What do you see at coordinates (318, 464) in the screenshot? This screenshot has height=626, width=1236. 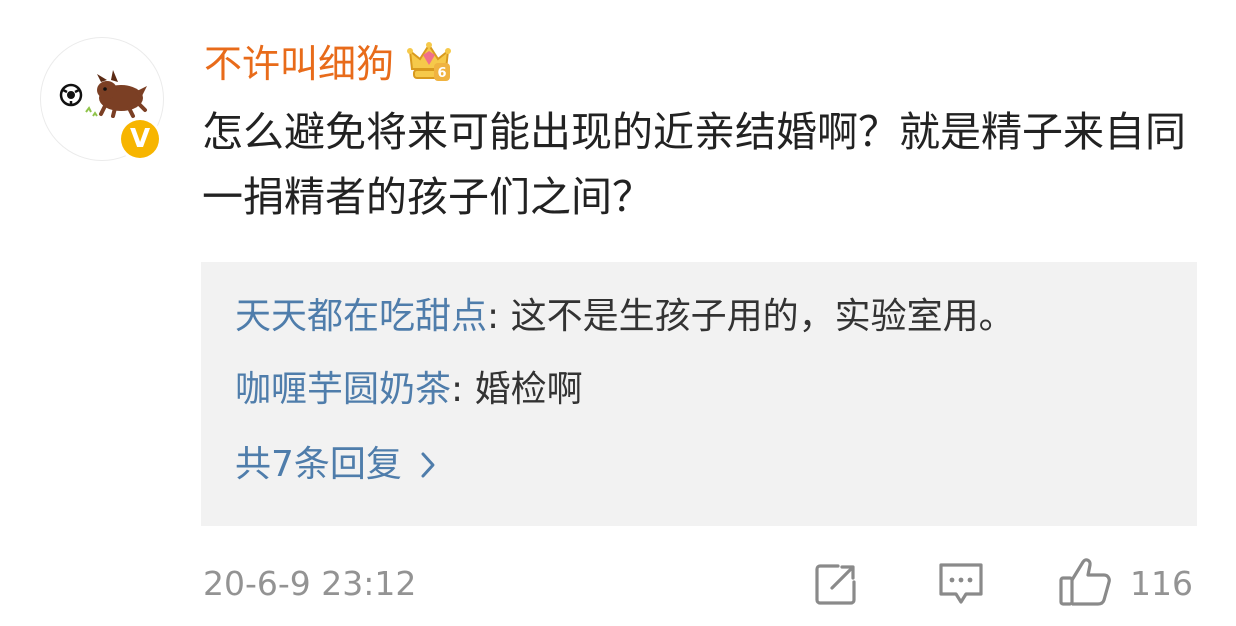 I see `view-all-replies-label: 共7条回复` at bounding box center [318, 464].